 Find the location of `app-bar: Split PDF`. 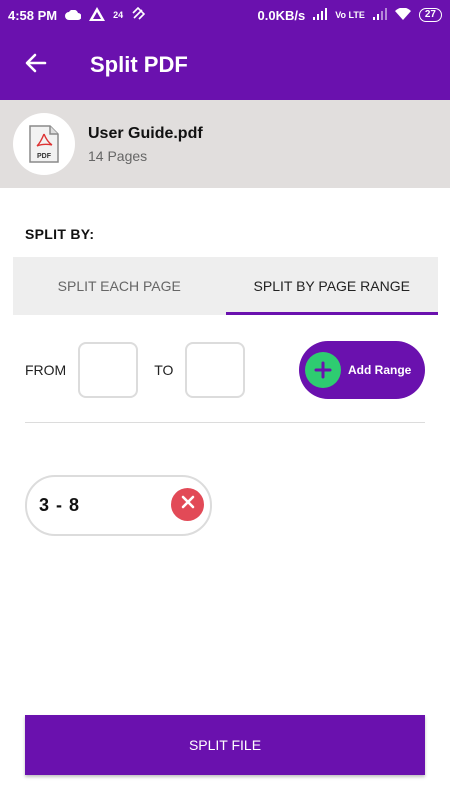

app-bar: Split PDF is located at coordinates (225, 65).